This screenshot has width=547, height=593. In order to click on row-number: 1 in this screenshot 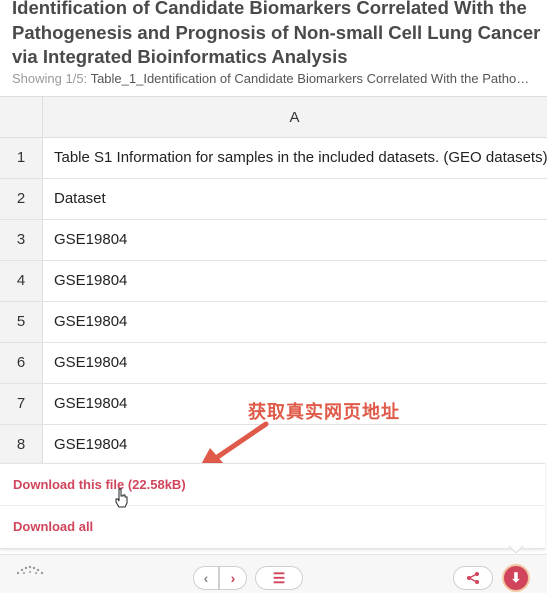, I will do `click(21, 158)`.